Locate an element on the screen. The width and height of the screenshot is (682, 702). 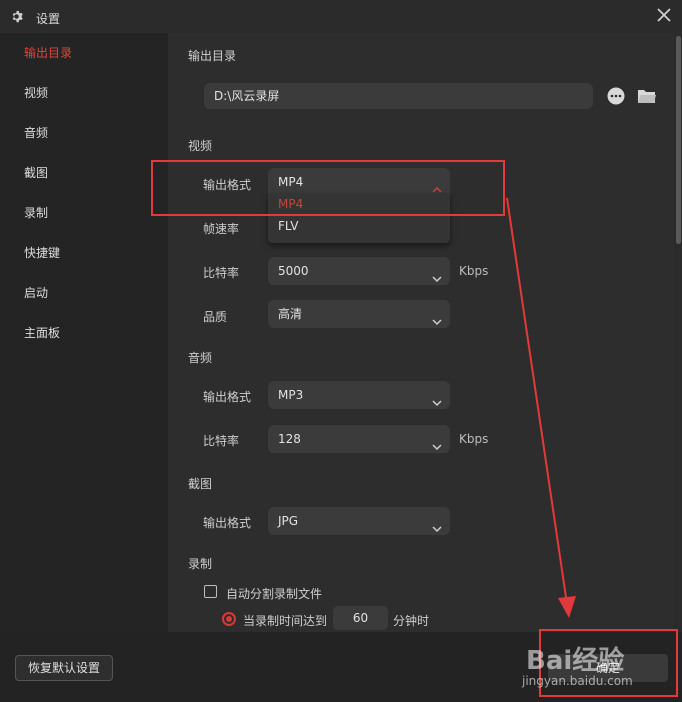
dropdown-option-mp4: MP4 is located at coordinates (290, 204).